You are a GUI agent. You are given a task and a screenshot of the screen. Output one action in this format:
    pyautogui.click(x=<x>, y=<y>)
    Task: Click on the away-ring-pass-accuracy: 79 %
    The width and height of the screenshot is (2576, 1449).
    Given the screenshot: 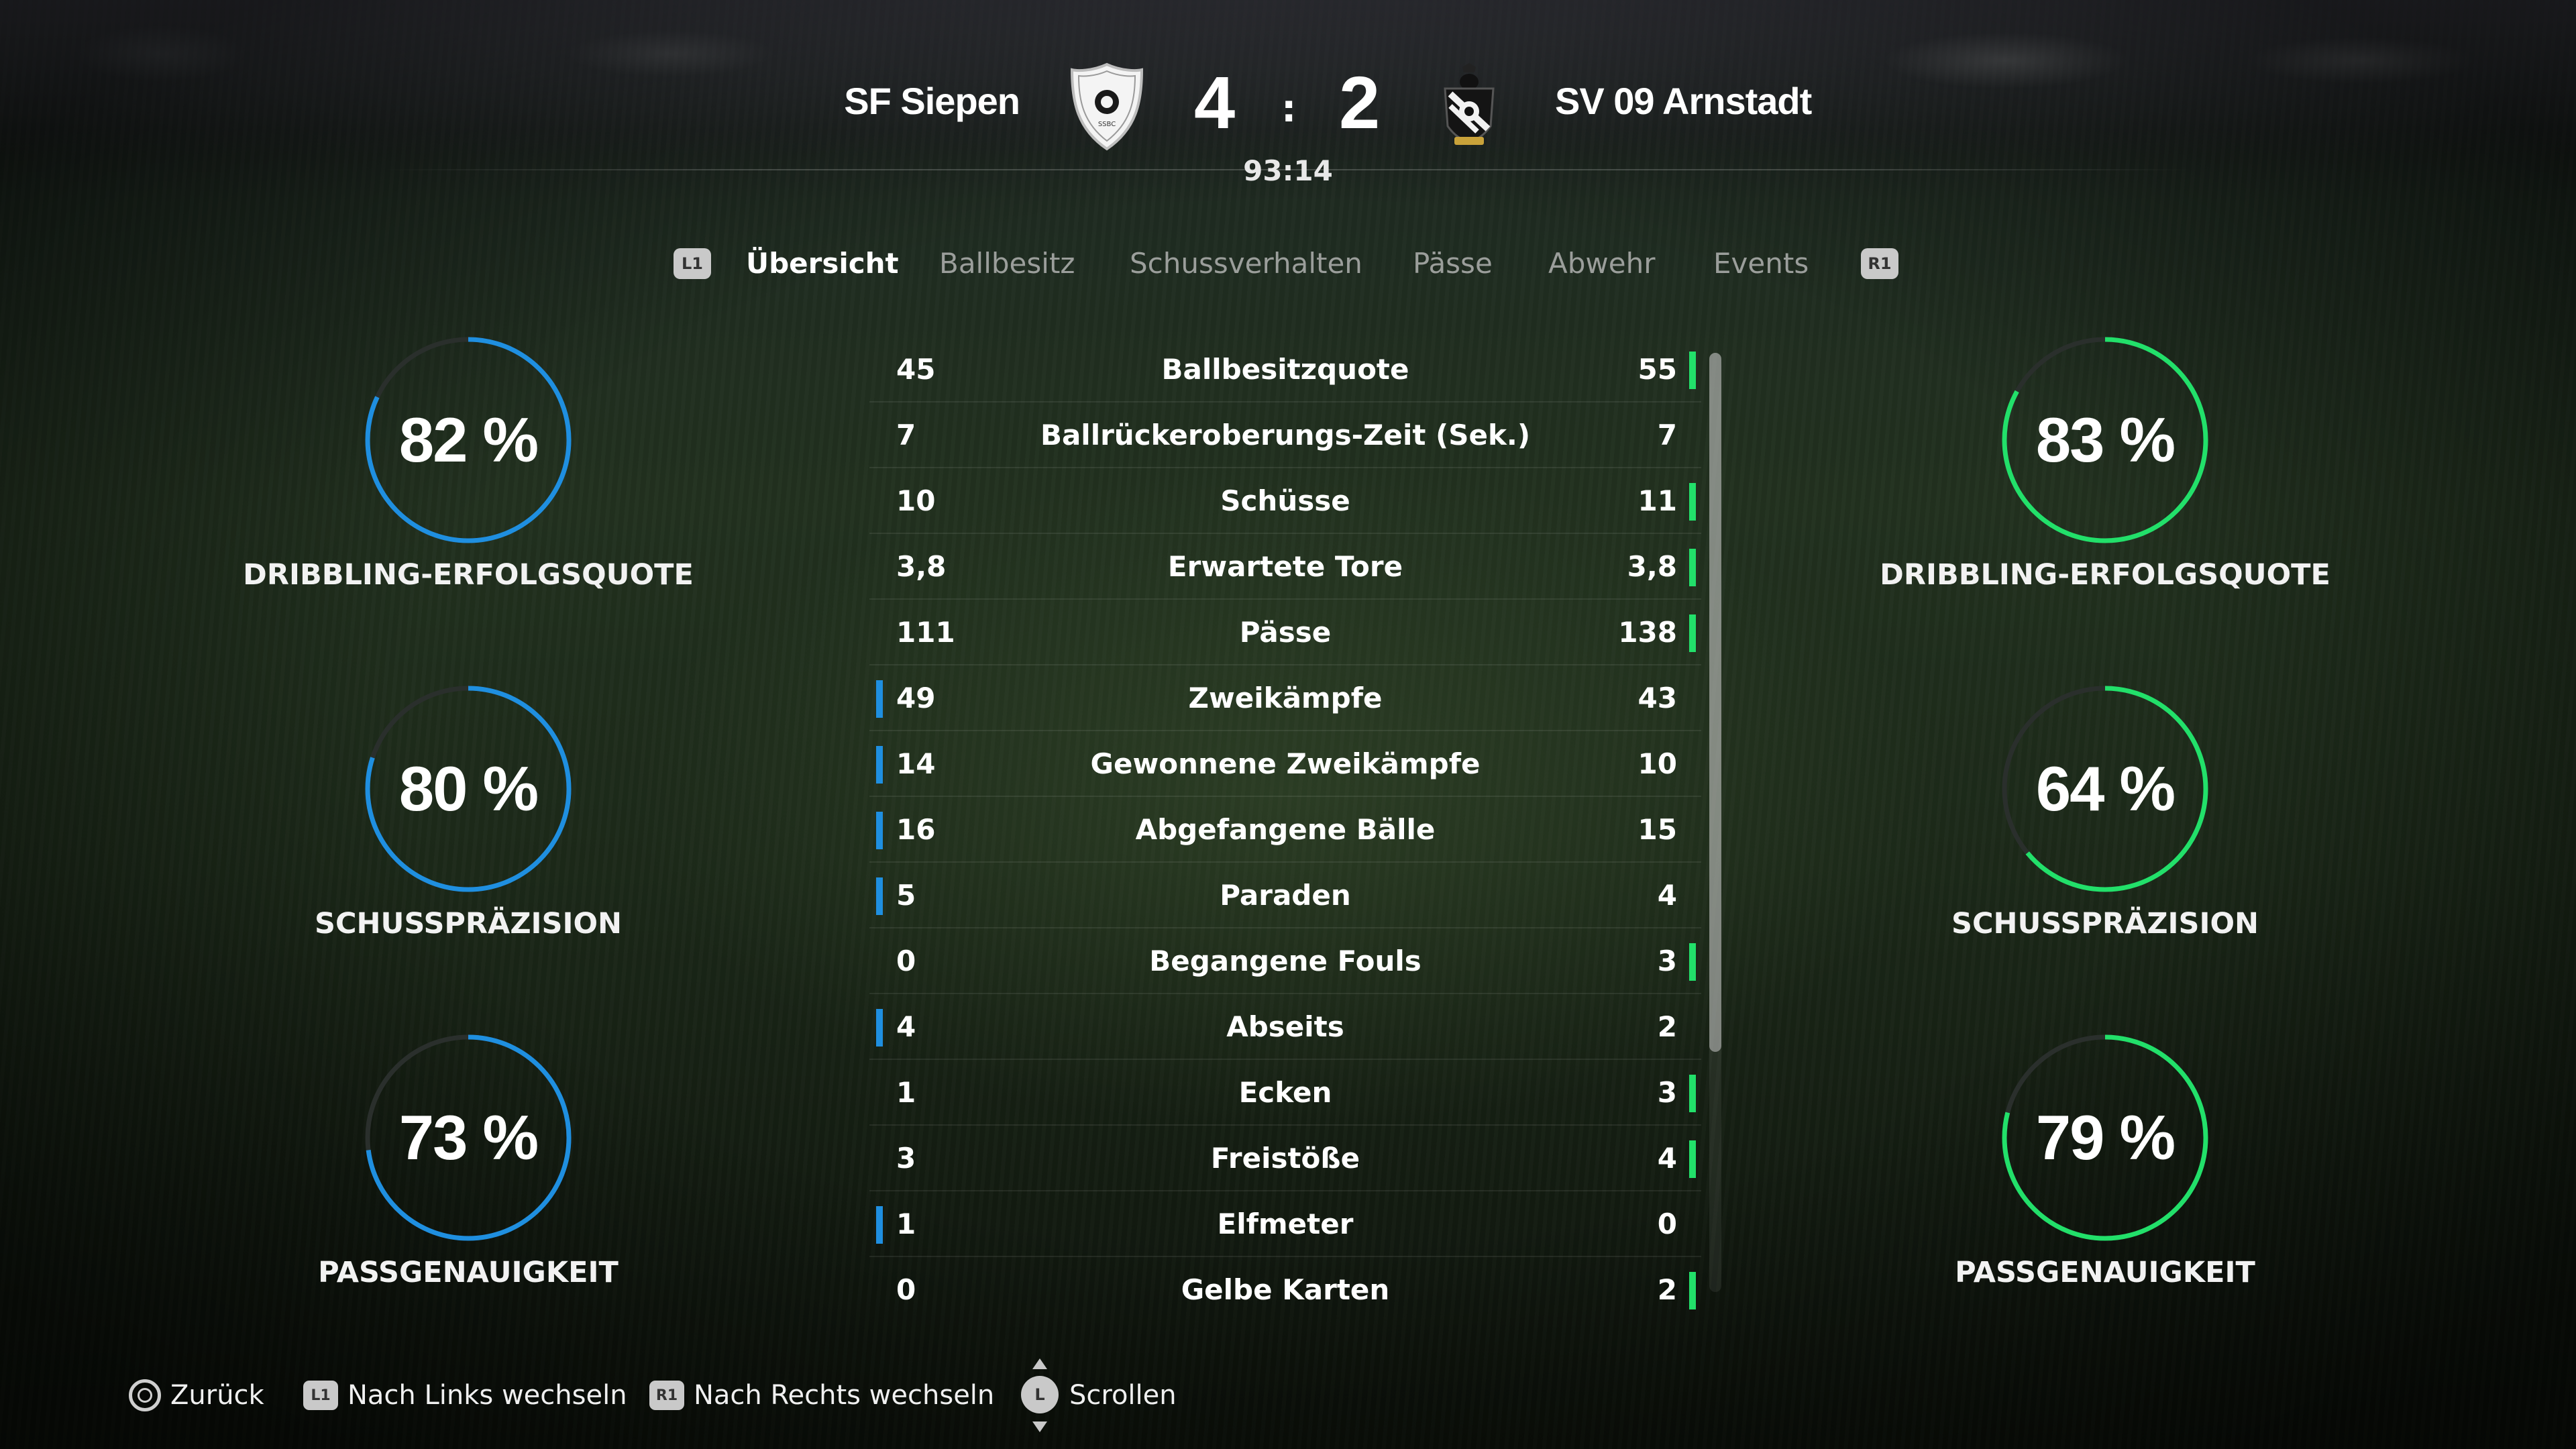 What is the action you would take?
    pyautogui.click(x=2105, y=1137)
    